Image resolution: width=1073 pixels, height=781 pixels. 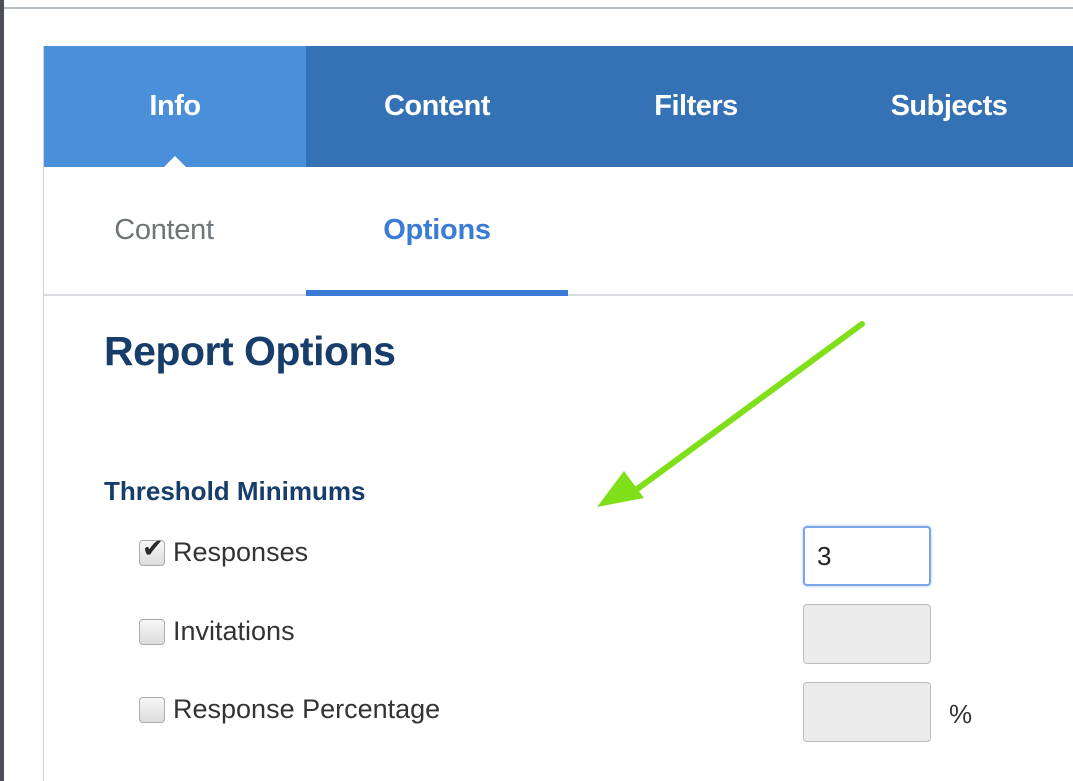 I want to click on option-row-invitations: Invitations, so click(x=217, y=631).